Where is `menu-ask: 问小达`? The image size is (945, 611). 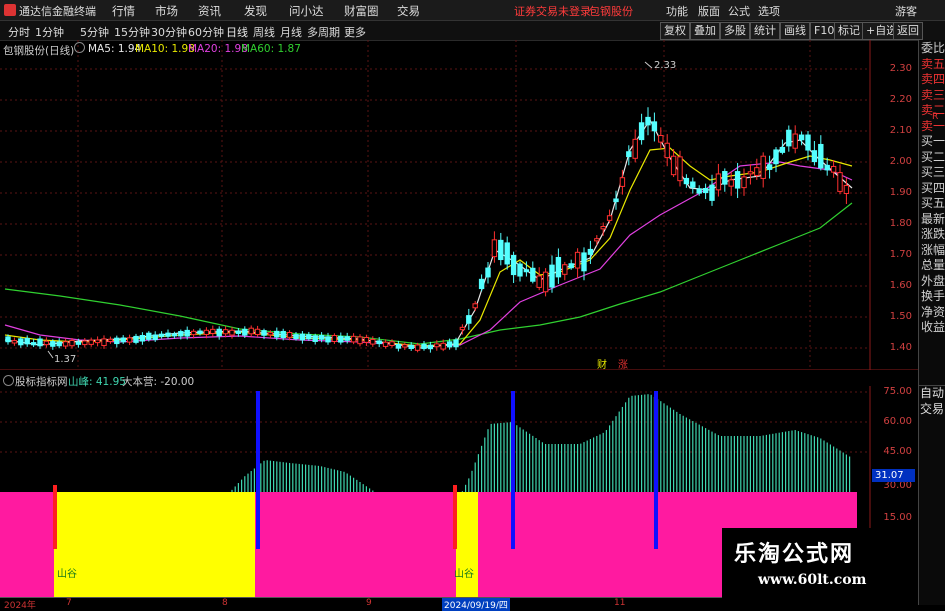 menu-ask: 问小达 is located at coordinates (306, 11).